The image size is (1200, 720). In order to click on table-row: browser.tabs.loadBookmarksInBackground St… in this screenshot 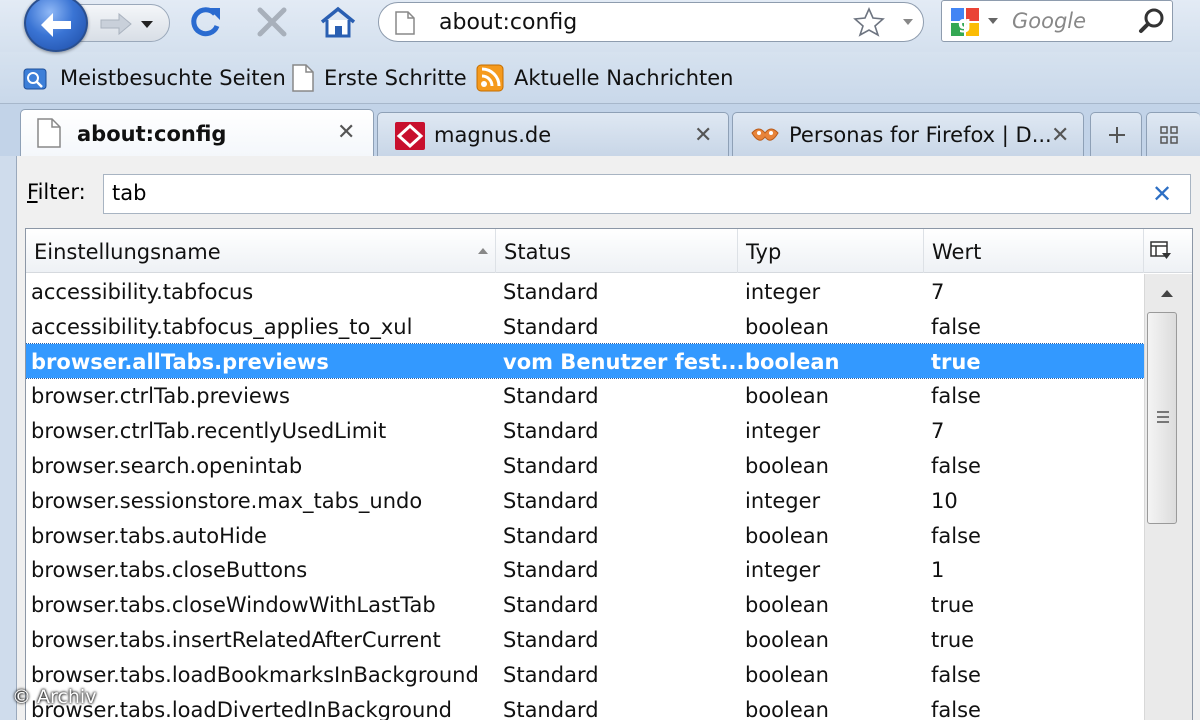, I will do `click(585, 674)`.